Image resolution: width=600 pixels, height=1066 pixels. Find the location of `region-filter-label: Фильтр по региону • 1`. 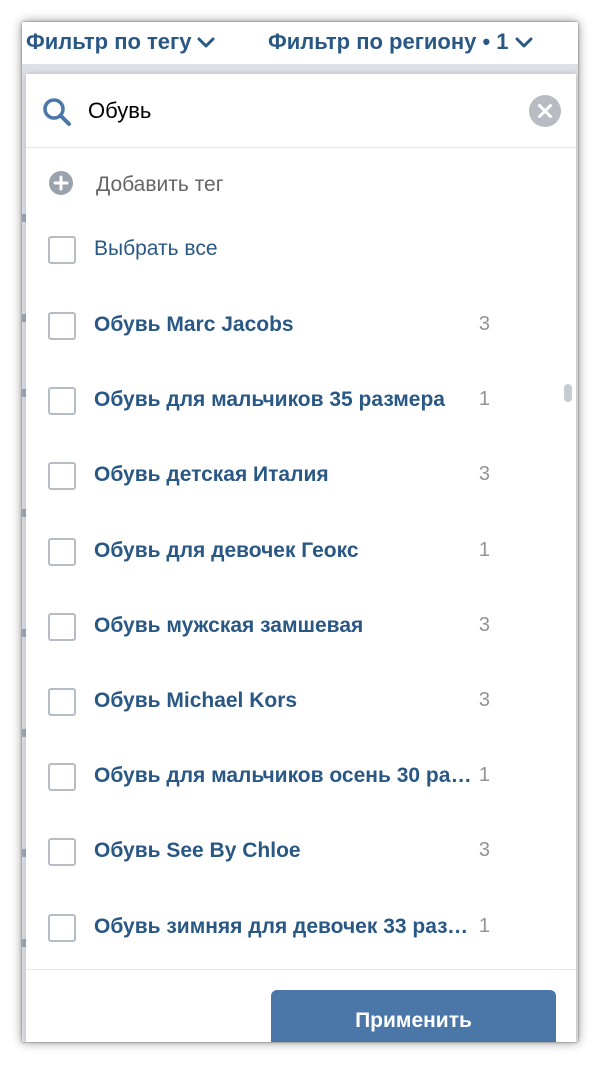

region-filter-label: Фильтр по региону • 1 is located at coordinates (388, 41).